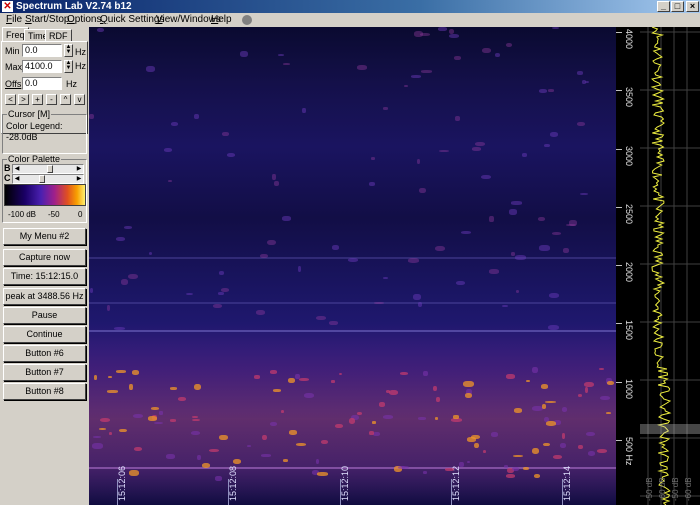  I want to click on max-label: Max, so click(14, 67).